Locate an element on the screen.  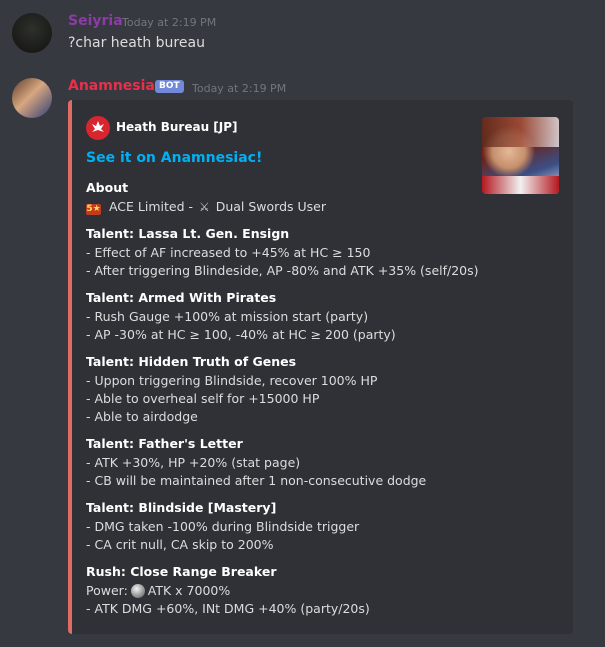
power-label: Power: is located at coordinates (107, 590).